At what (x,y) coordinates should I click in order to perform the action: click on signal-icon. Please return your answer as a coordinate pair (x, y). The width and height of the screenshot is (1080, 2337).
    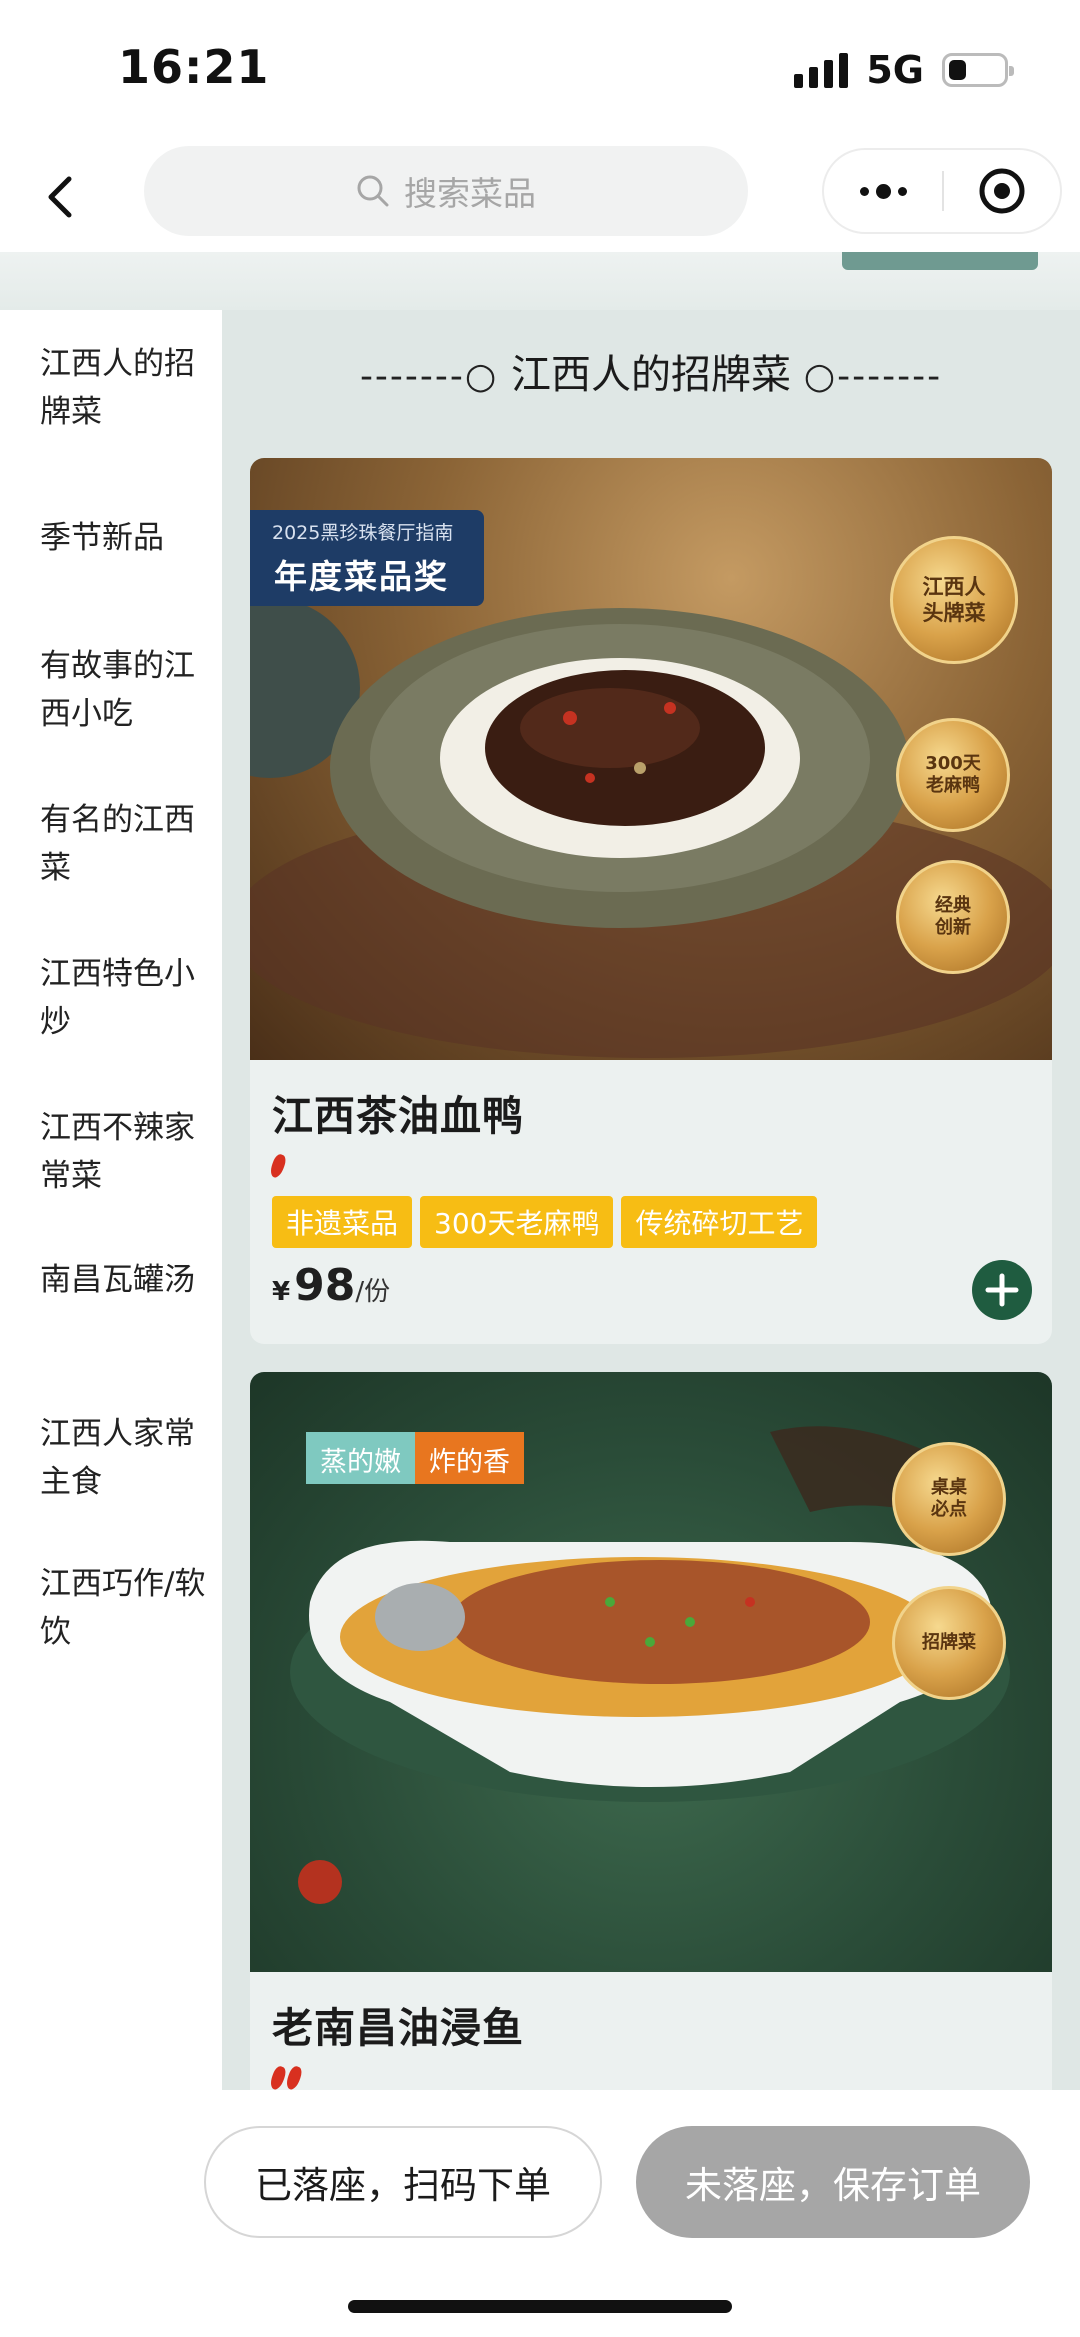
    Looking at the image, I should click on (821, 70).